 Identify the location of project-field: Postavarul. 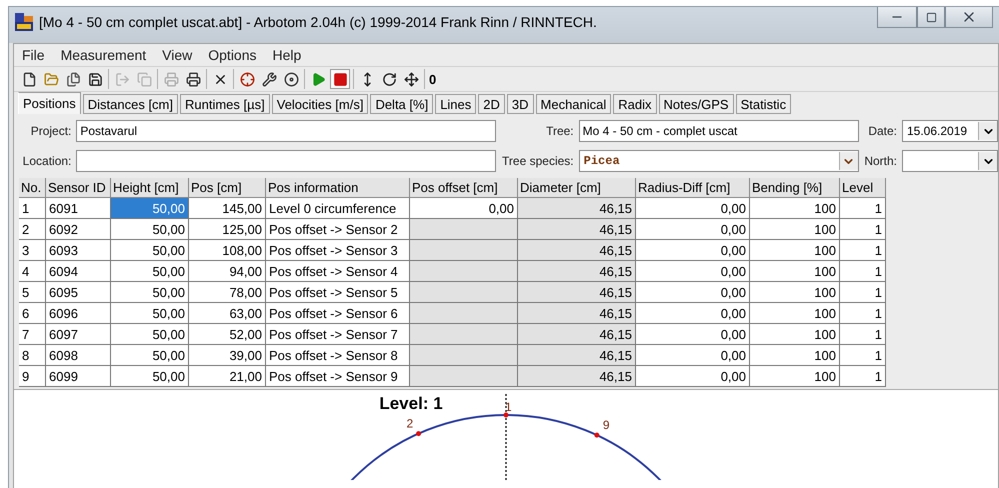
(286, 131).